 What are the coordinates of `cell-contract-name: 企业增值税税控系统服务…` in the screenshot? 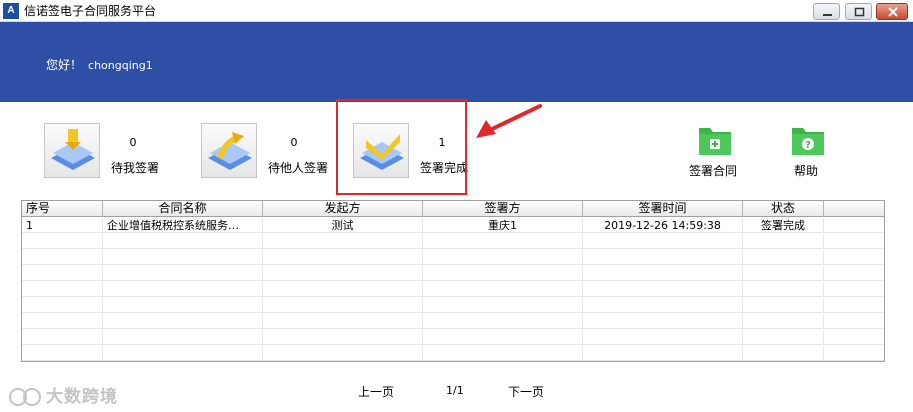 It's located at (183, 225).